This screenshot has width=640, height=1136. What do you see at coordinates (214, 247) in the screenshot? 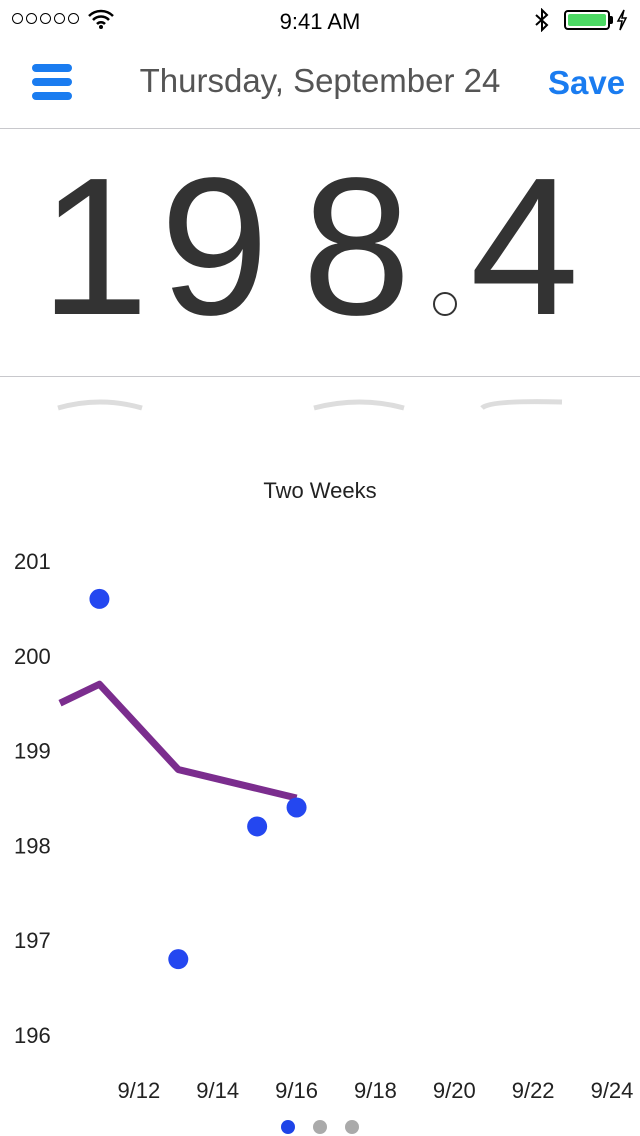
I see `weight-digit-tens: 9` at bounding box center [214, 247].